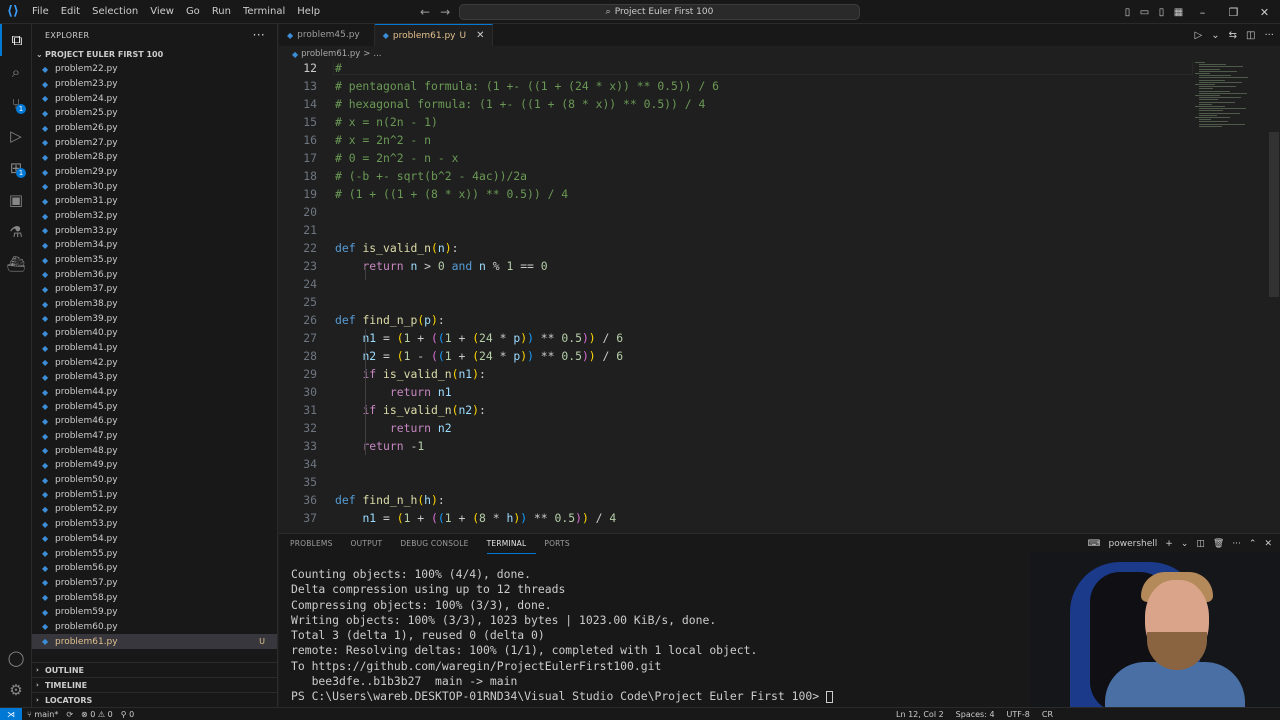  I want to click on file-item: ◆ problem35.py, so click(154, 260).